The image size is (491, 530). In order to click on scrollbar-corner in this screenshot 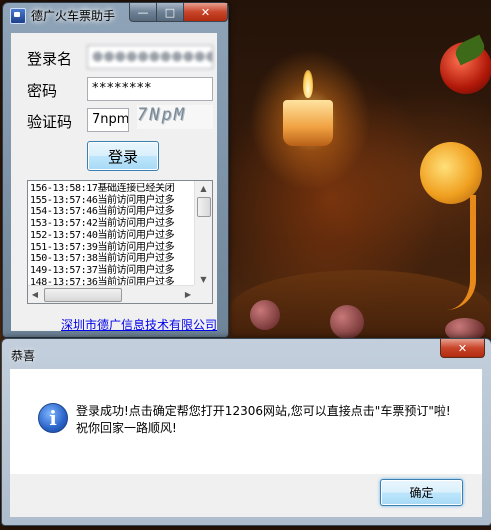, I will do `click(203, 294)`.